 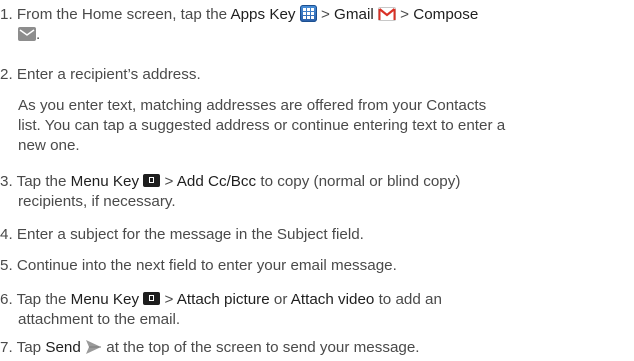 I want to click on step-number: 2., so click(x=6, y=74).